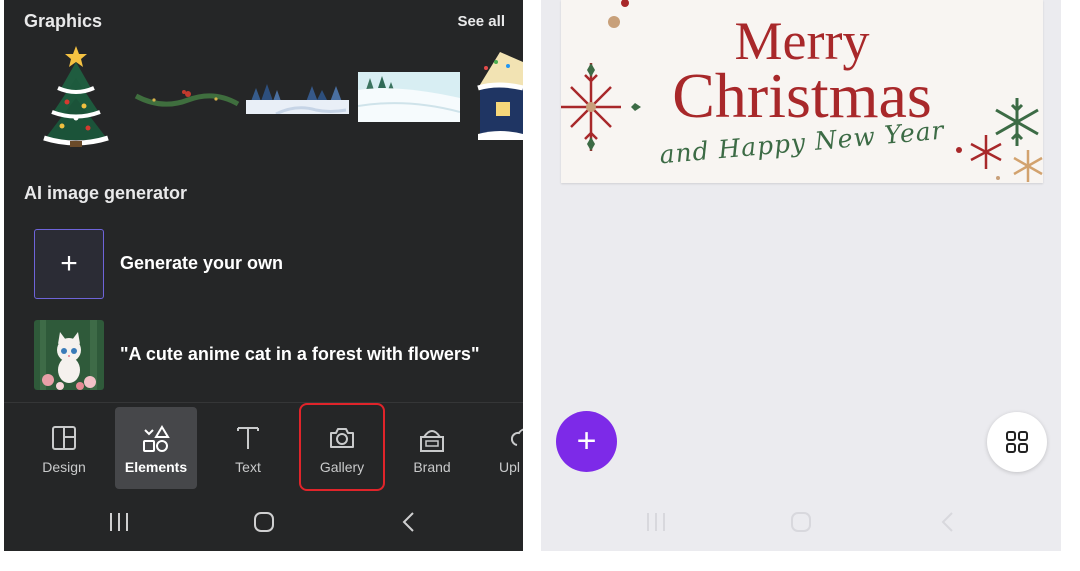 The height and width of the screenshot is (571, 1080). What do you see at coordinates (297, 98) in the screenshot?
I see `graphic-winter-landscape` at bounding box center [297, 98].